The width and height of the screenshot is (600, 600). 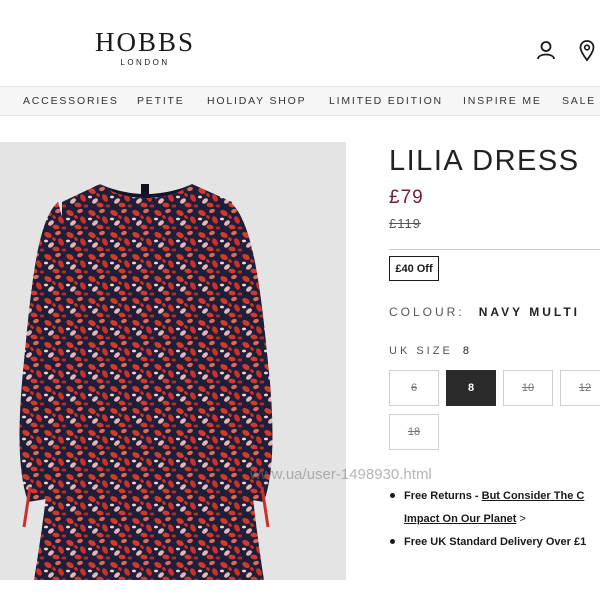 What do you see at coordinates (405, 223) in the screenshot?
I see `original-price: £119` at bounding box center [405, 223].